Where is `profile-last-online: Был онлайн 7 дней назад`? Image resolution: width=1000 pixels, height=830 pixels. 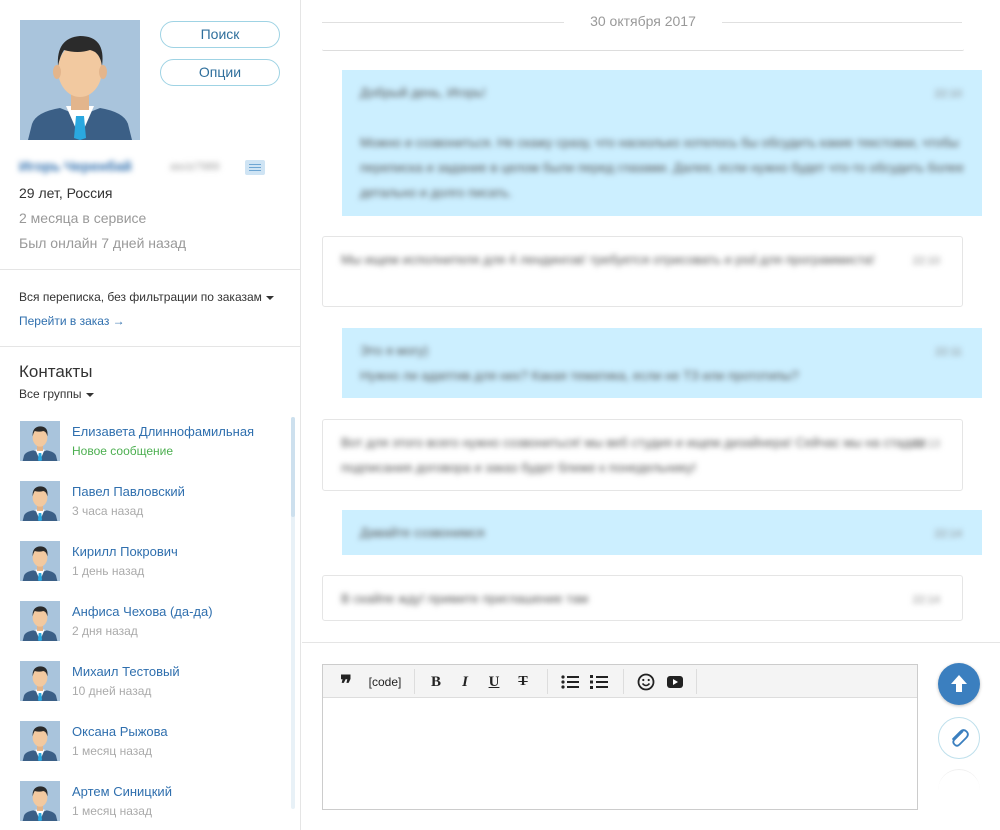 profile-last-online: Был онлайн 7 дней назад is located at coordinates (103, 243).